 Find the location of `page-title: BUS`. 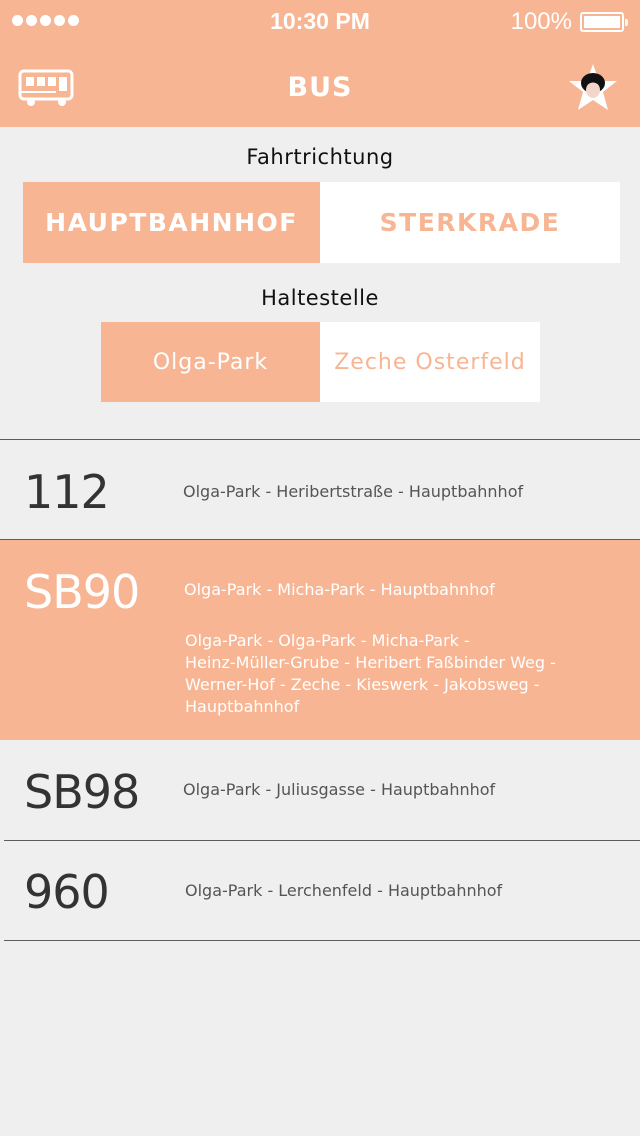

page-title: BUS is located at coordinates (320, 87).